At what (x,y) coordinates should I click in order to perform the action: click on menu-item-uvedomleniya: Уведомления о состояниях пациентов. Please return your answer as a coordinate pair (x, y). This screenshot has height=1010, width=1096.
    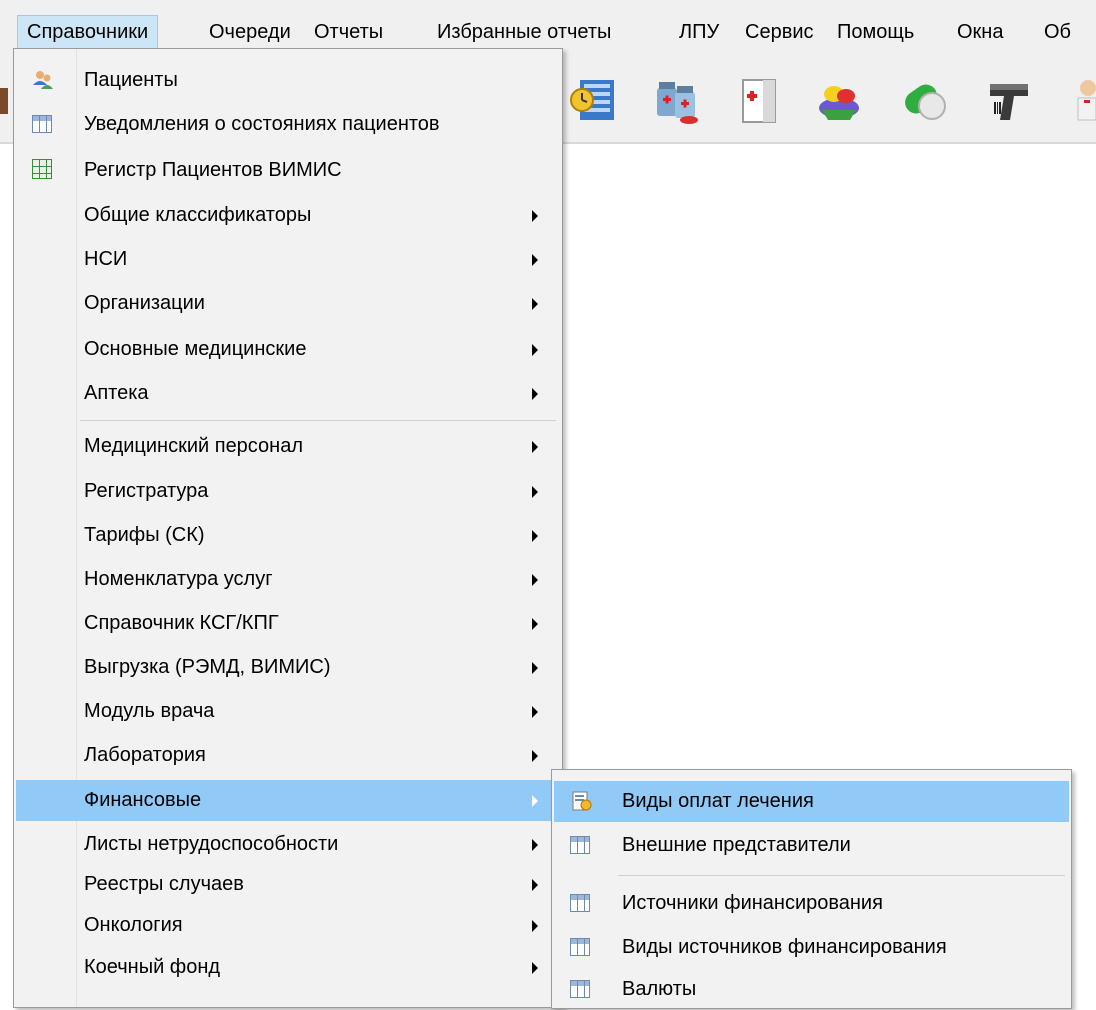
    Looking at the image, I should click on (288, 124).